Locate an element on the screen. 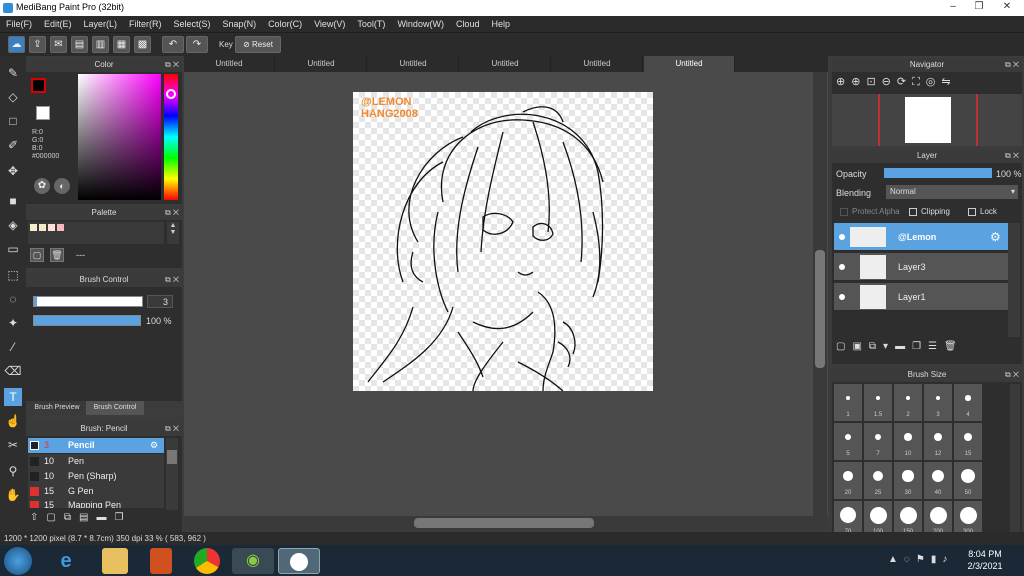  export-icon: ⇪ is located at coordinates (37, 44).